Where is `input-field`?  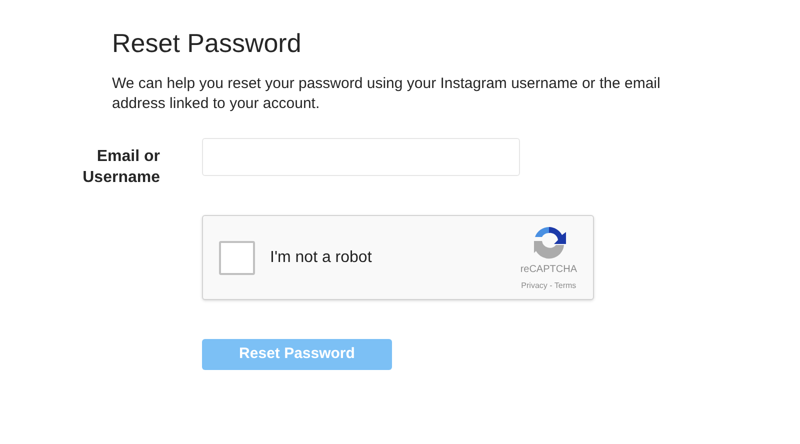 input-field is located at coordinates (361, 157).